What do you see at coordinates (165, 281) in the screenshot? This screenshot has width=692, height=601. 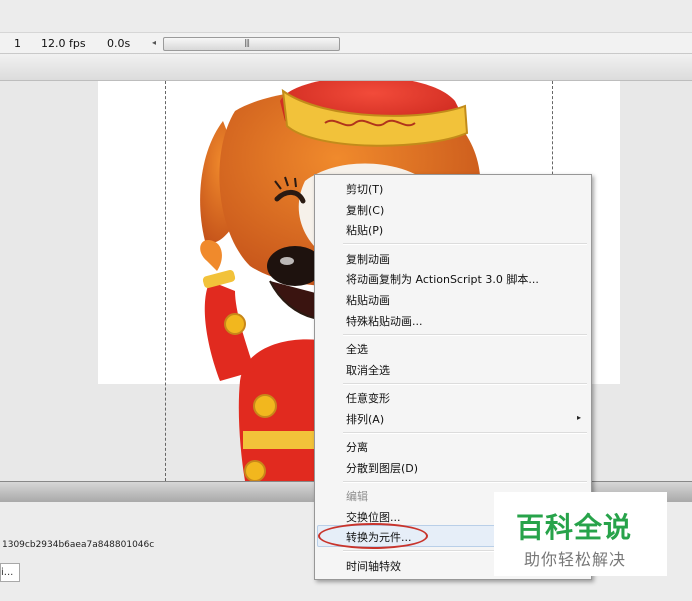 I see `stage-guide-line-left` at bounding box center [165, 281].